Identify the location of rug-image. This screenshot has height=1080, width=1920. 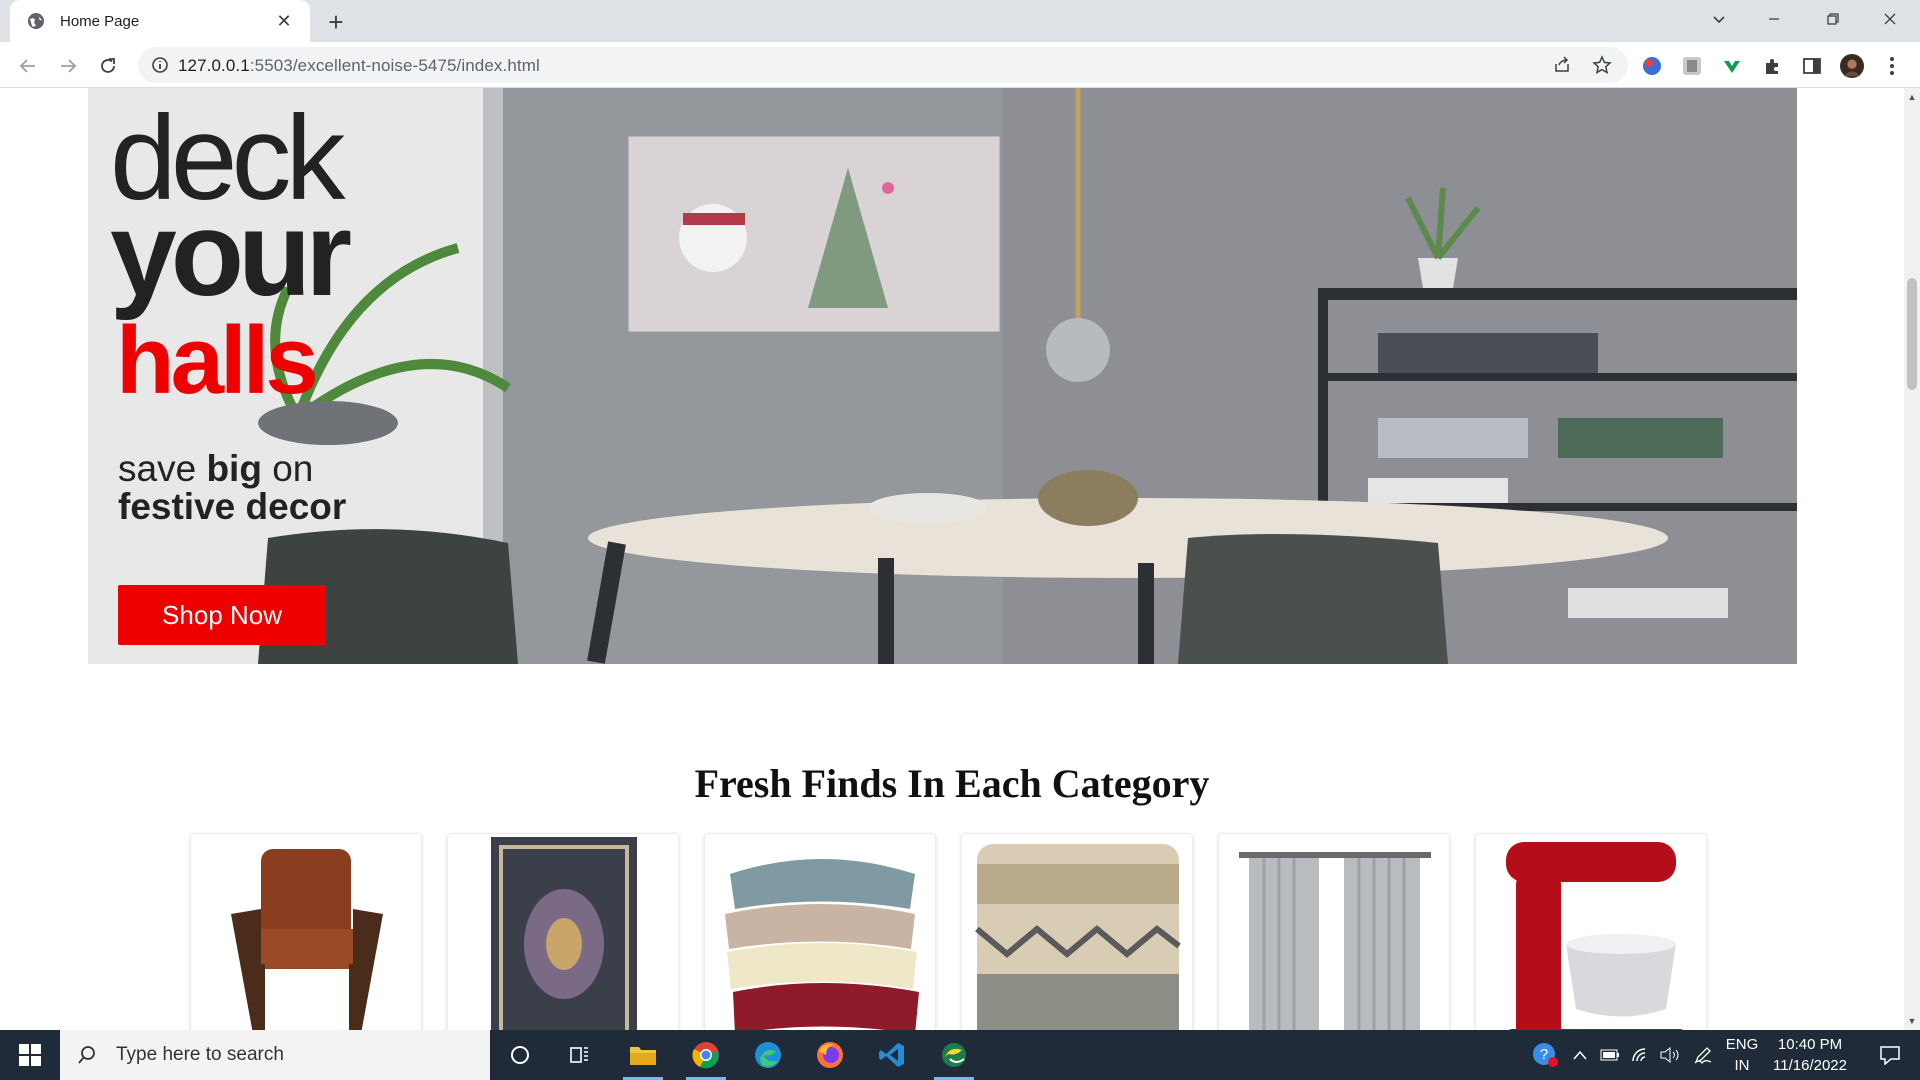
(564, 933).